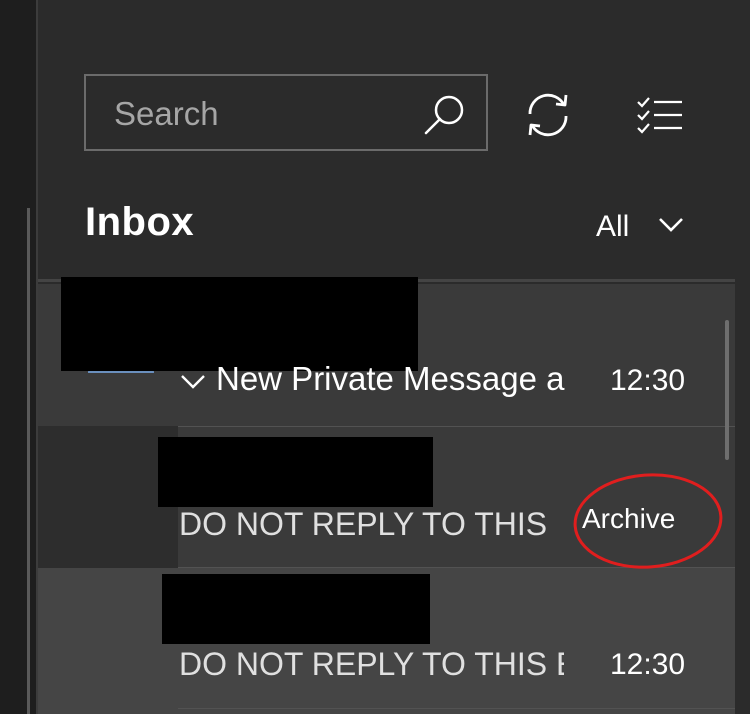 The width and height of the screenshot is (750, 714). Describe the element at coordinates (612, 226) in the screenshot. I see `filter-label: All` at that location.